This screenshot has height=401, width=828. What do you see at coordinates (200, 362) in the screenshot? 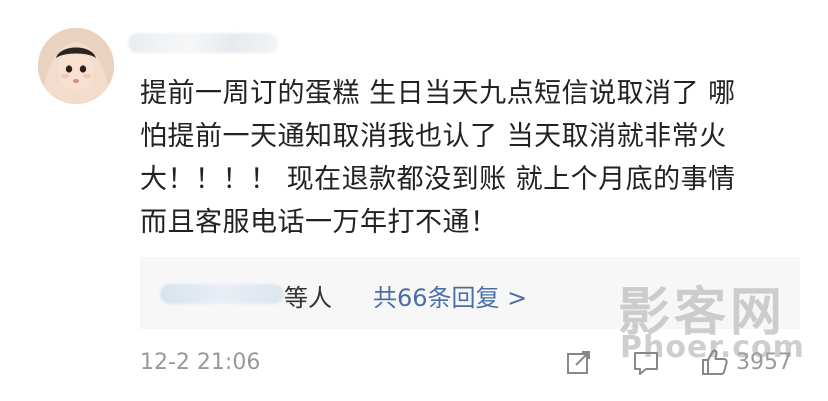
I see `comment-timestamp: 12-2 21:06` at bounding box center [200, 362].